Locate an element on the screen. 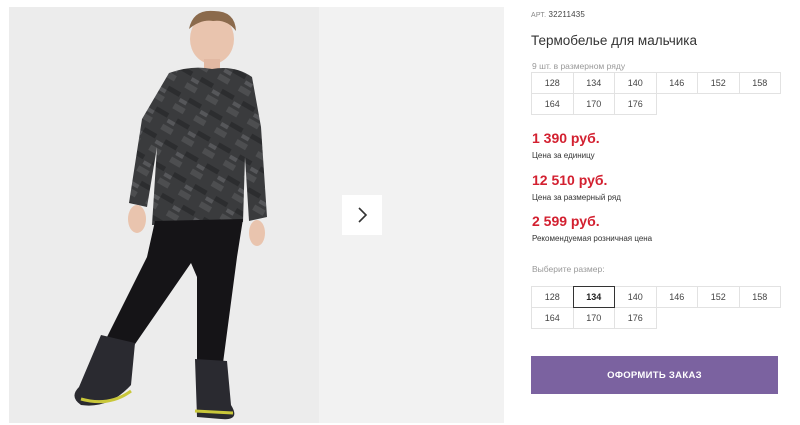 The height and width of the screenshot is (425, 800). size-row-cell: 170 is located at coordinates (593, 104).